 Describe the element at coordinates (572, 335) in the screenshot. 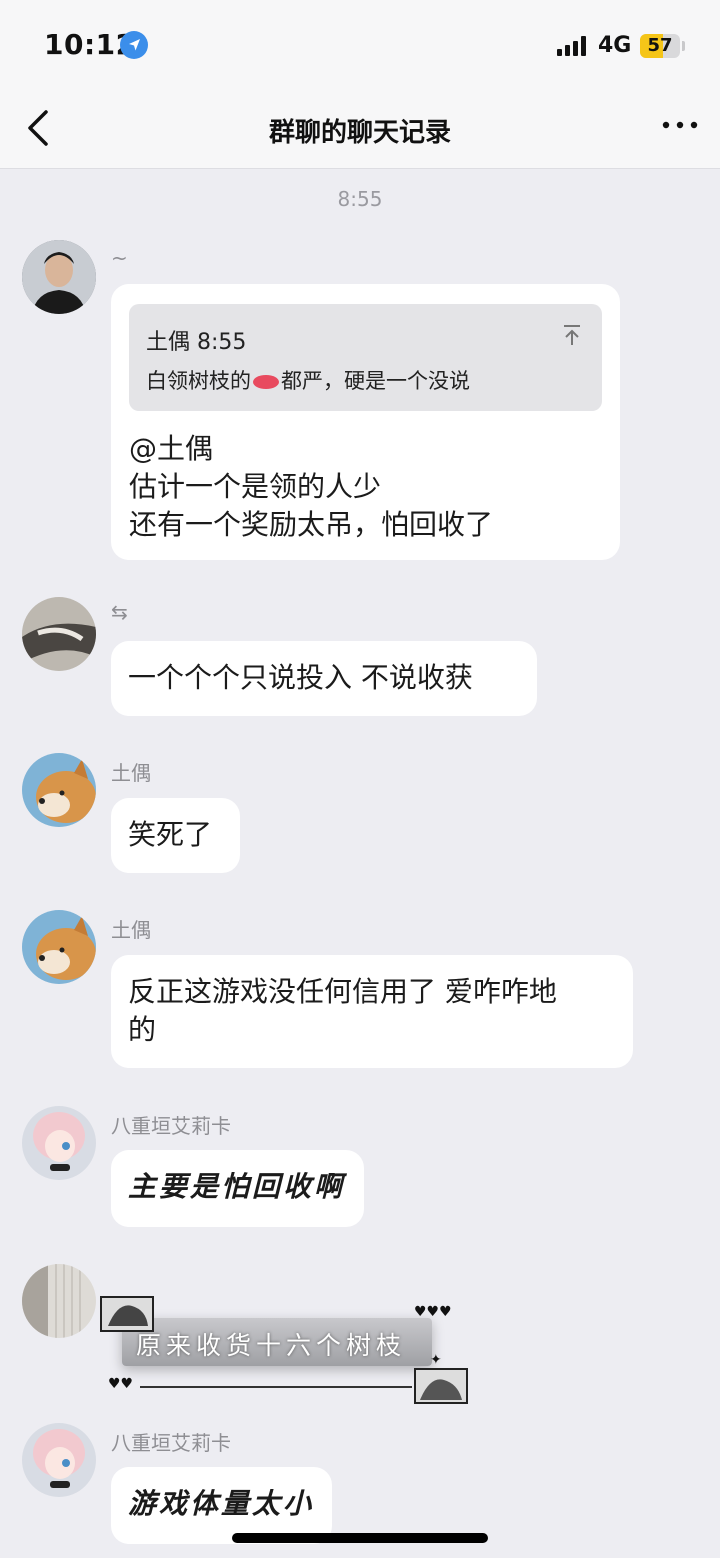

I see `jump-to-top-icon` at that location.